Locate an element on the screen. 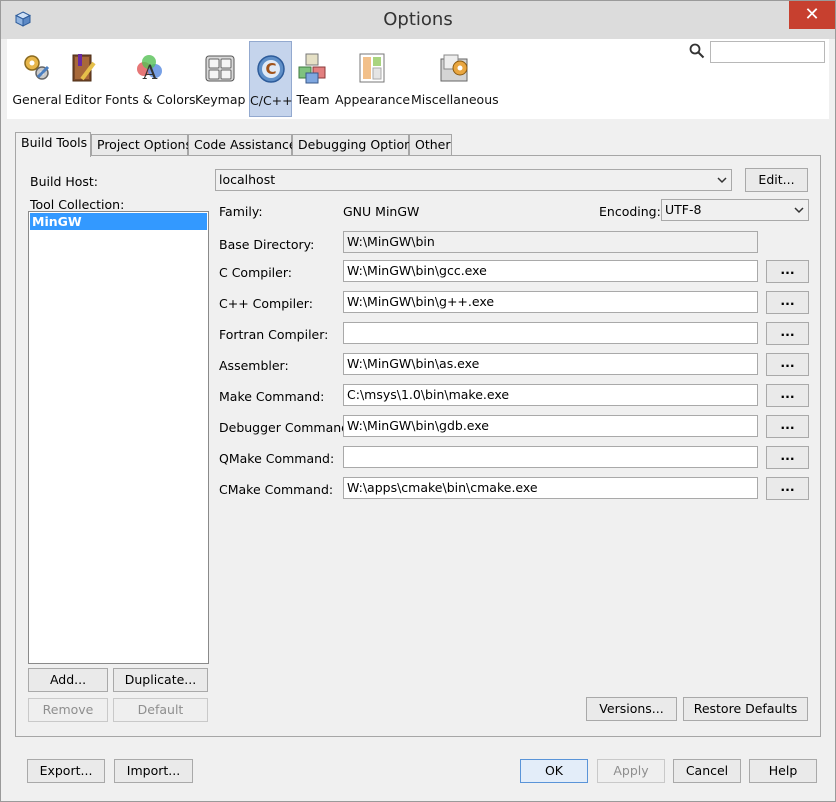 Image resolution: width=836 pixels, height=802 pixels. encoding-value: UTF-8 is located at coordinates (683, 209).